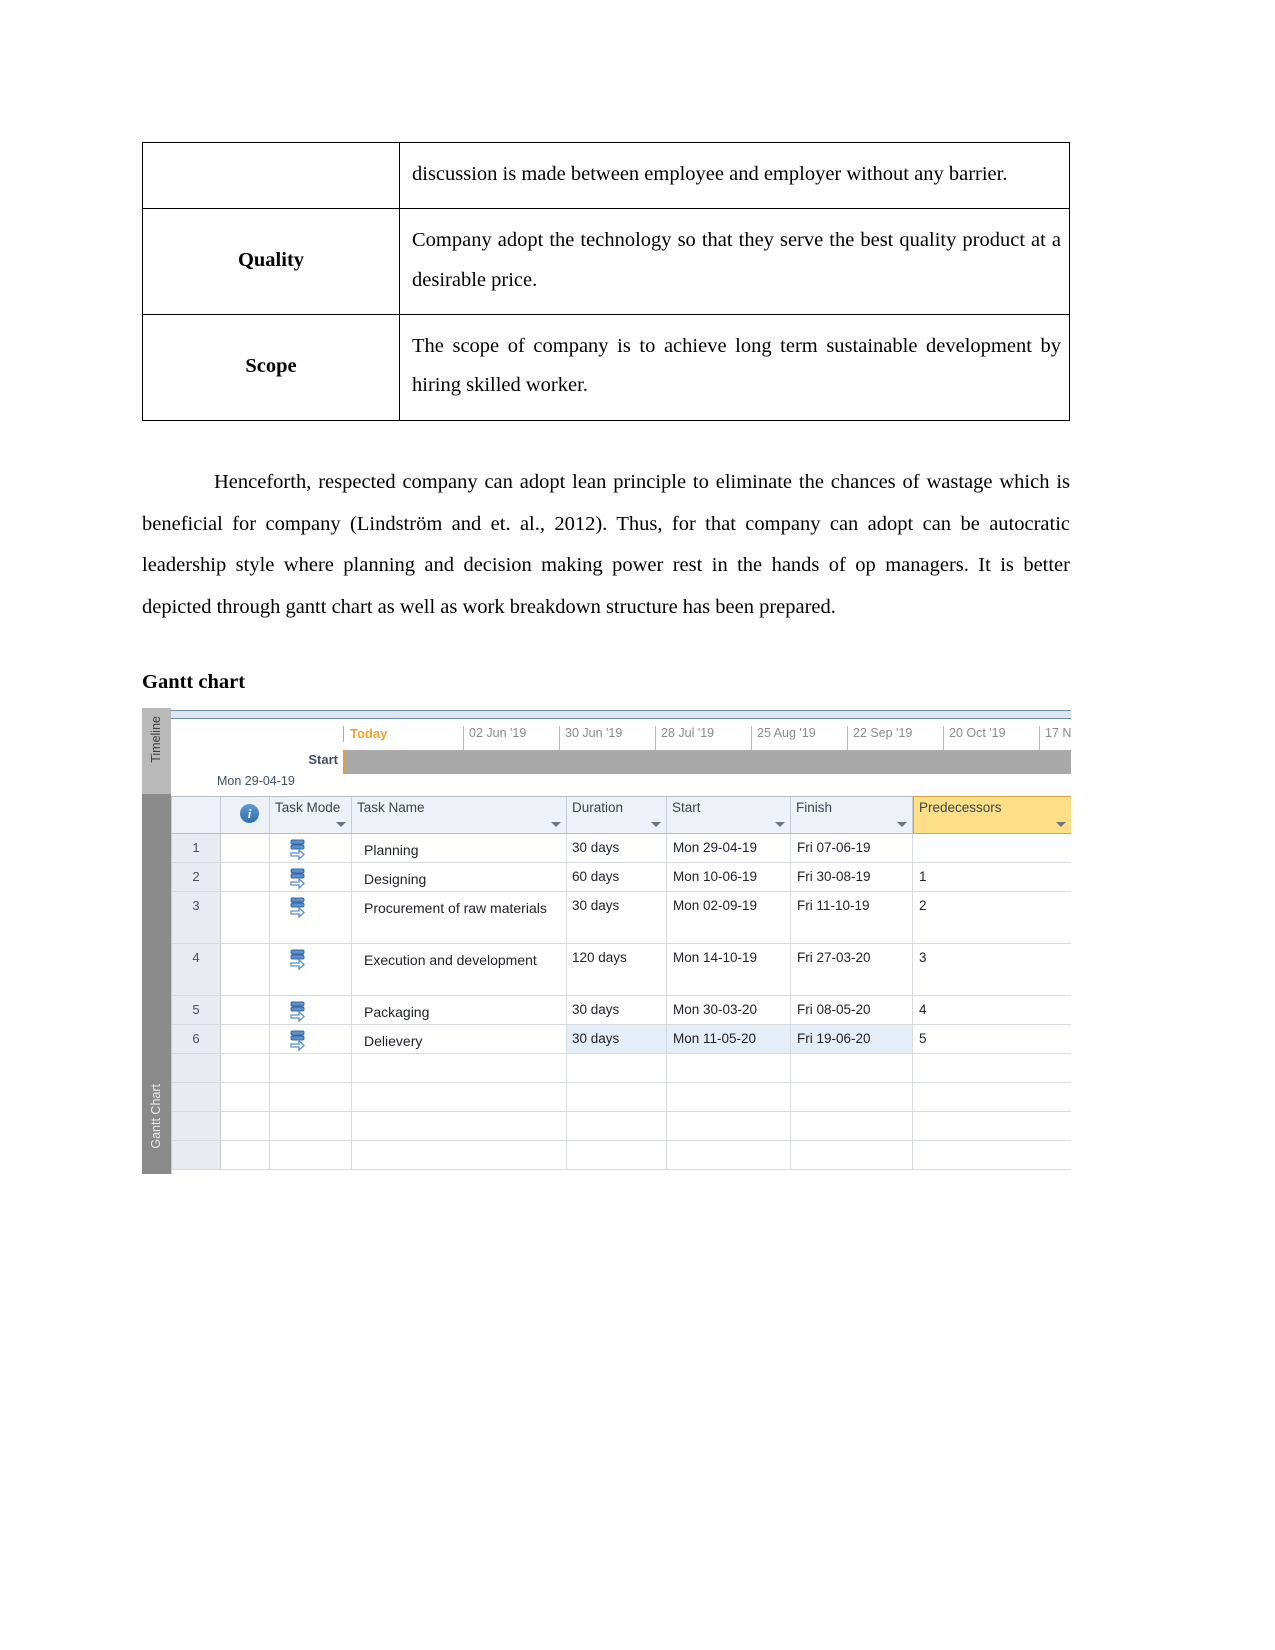 The width and height of the screenshot is (1275, 1650). What do you see at coordinates (992, 969) in the screenshot?
I see `cell-predecessors: 3` at bounding box center [992, 969].